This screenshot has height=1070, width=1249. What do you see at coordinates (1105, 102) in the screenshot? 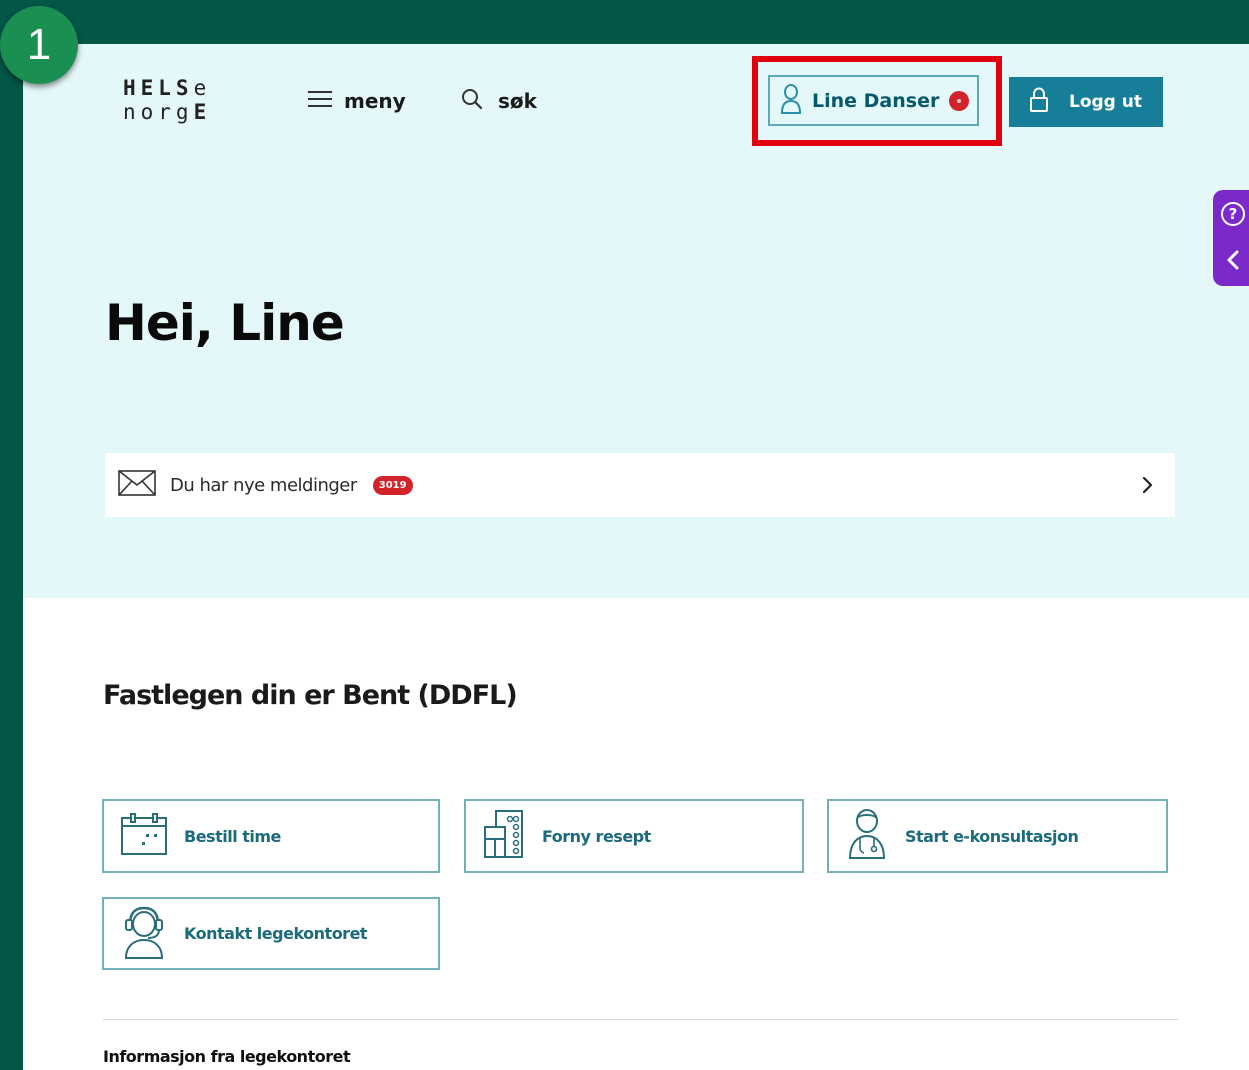
I see `logout-label: Logg ut` at bounding box center [1105, 102].